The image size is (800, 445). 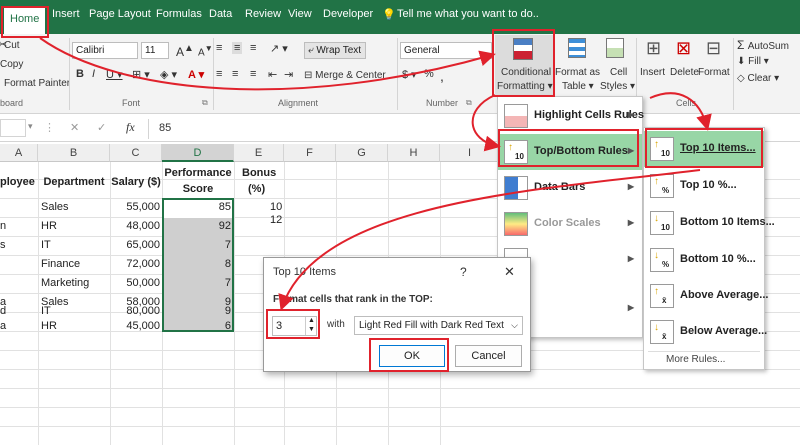 What do you see at coordinates (18, 245) in the screenshot?
I see `cell-employee: s` at bounding box center [18, 245].